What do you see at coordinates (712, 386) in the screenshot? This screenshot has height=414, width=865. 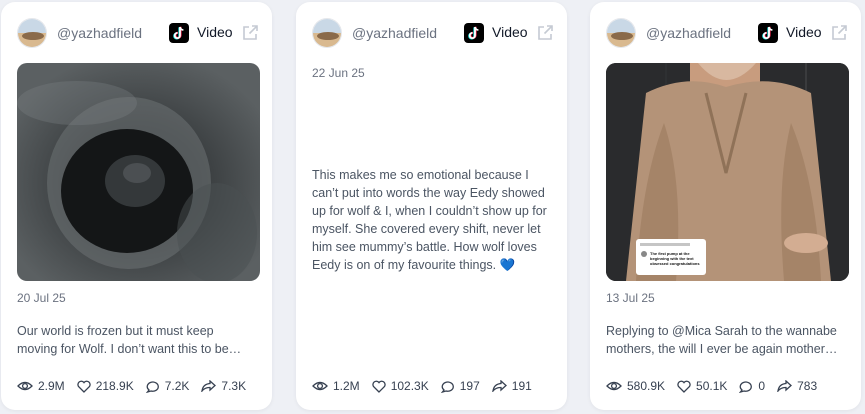 I see `likes-count: 50.1K` at bounding box center [712, 386].